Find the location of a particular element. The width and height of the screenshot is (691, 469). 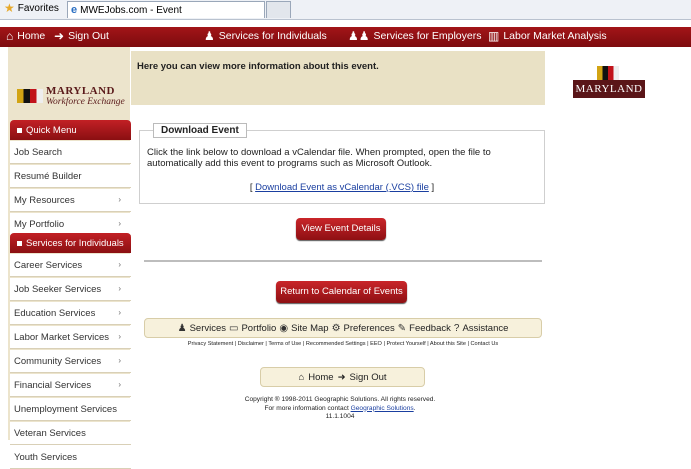

sidebar-item-education-services: Education Services › is located at coordinates (70, 313).